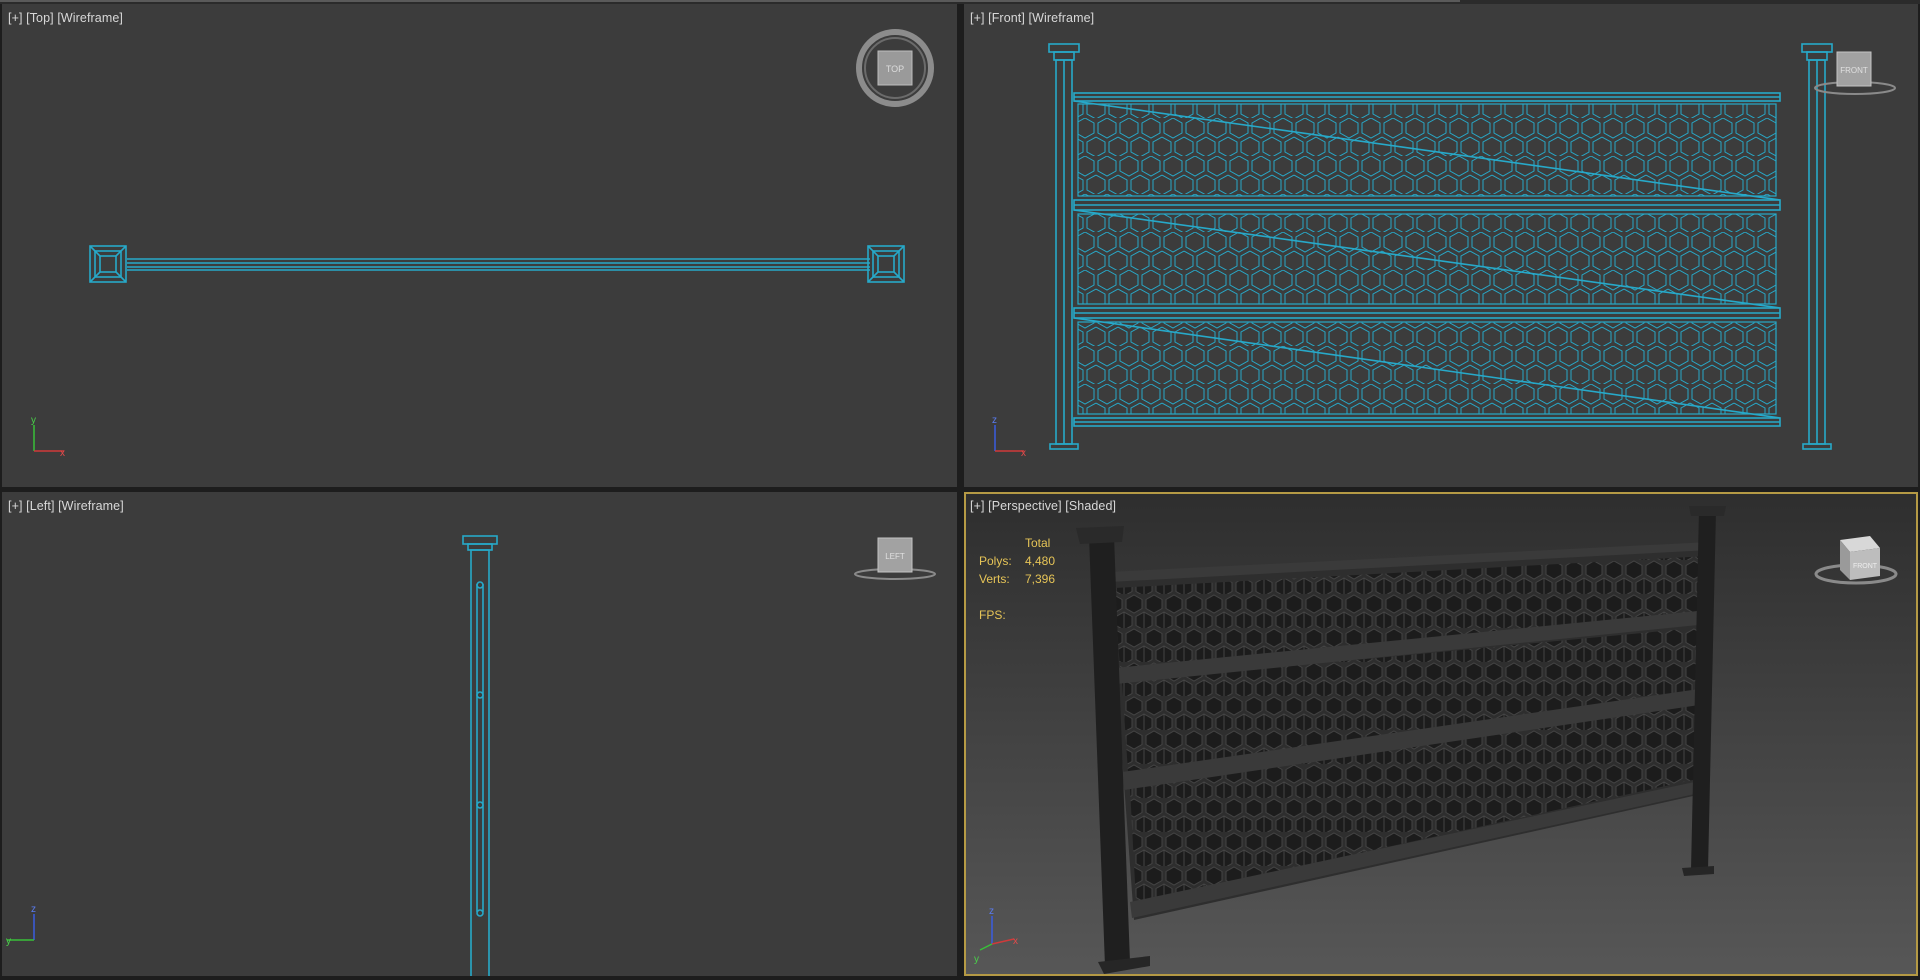  Describe the element at coordinates (886, 264) in the screenshot. I see `post-right-top` at that location.